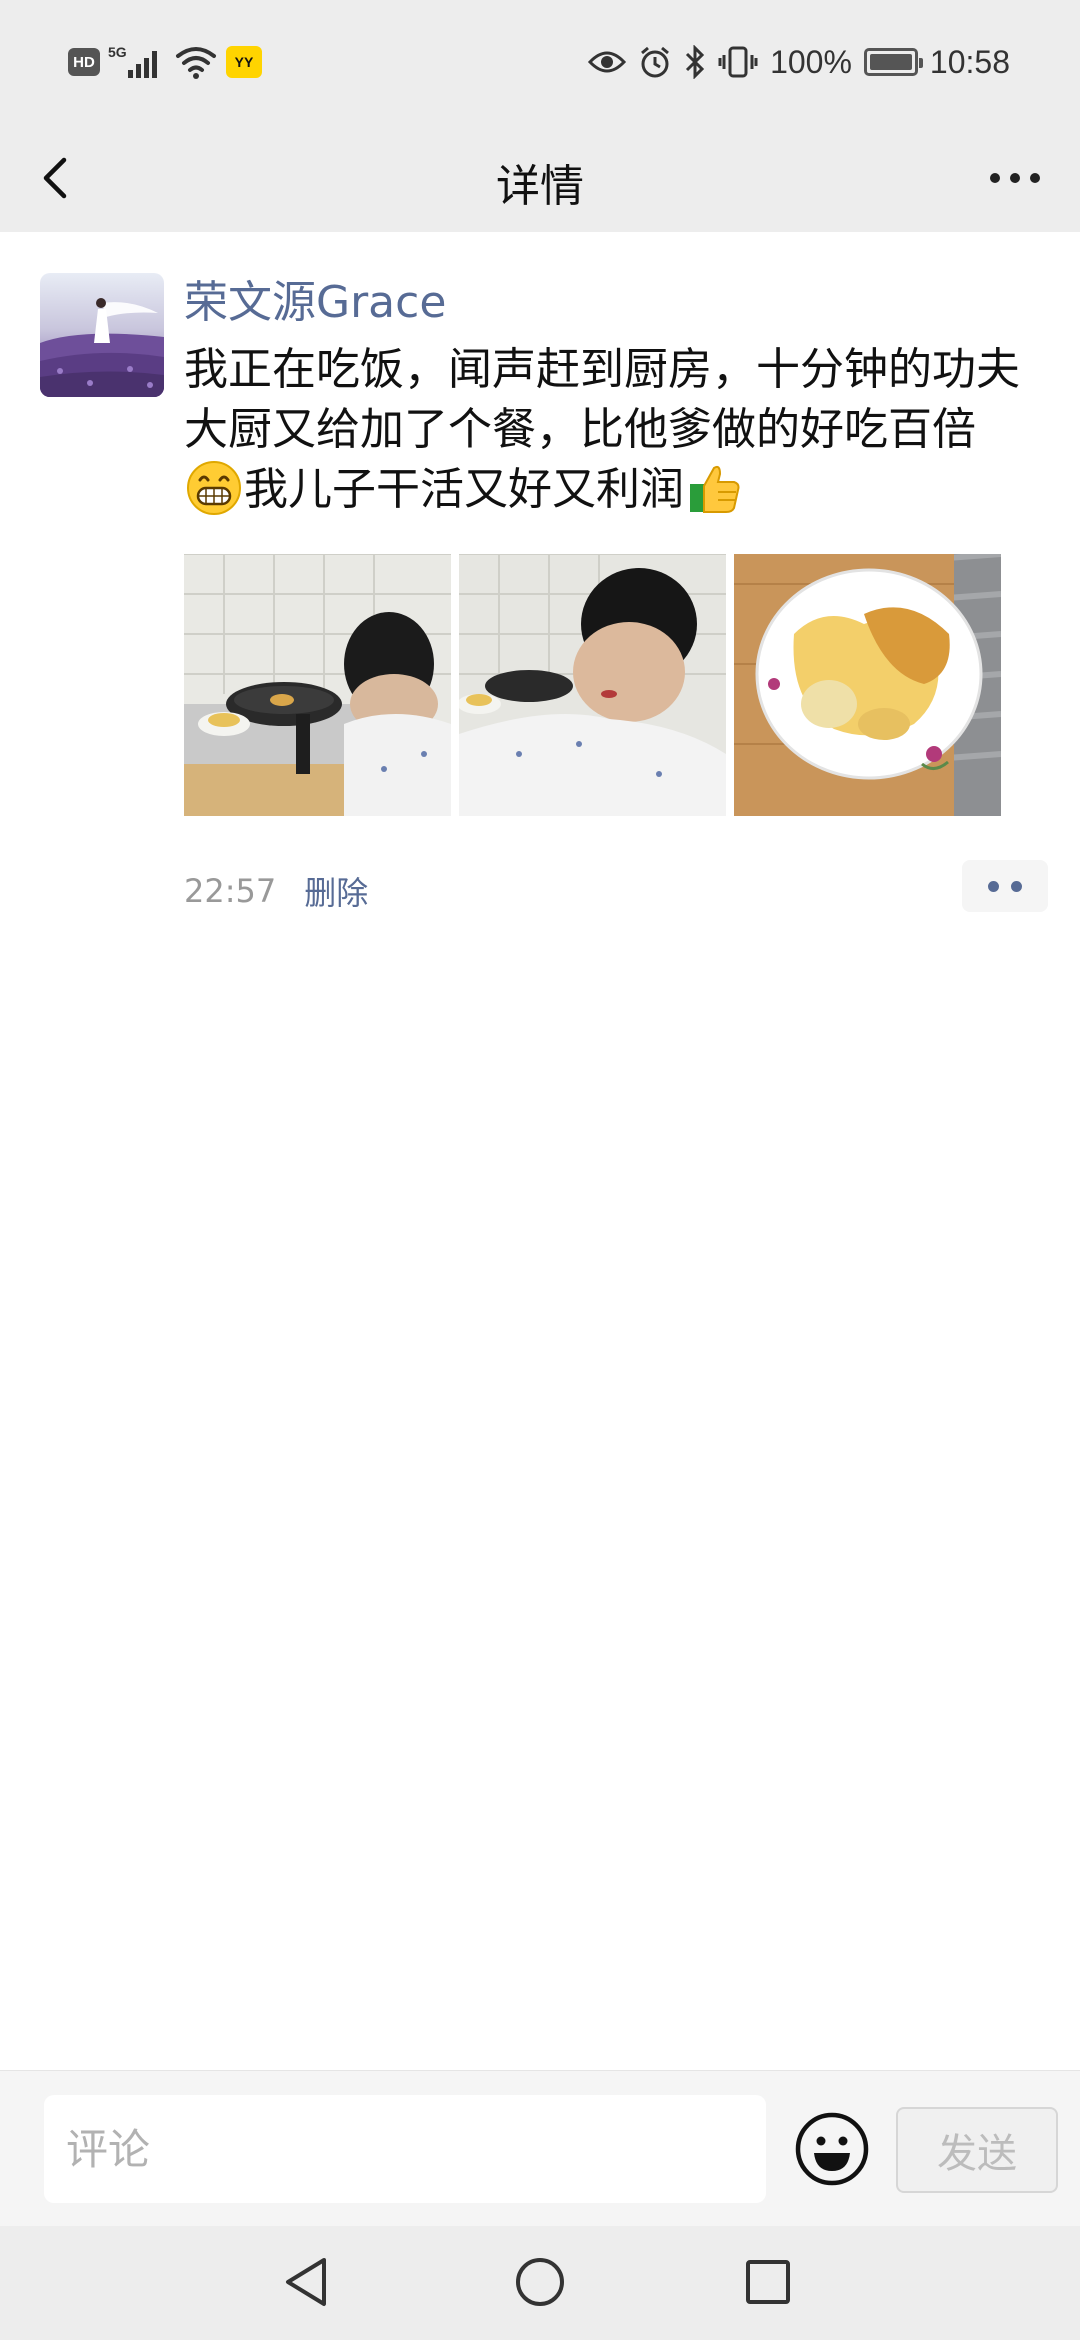 This screenshot has width=1080, height=2340. I want to click on status-bar-left: HD 5G YY, so click(165, 62).